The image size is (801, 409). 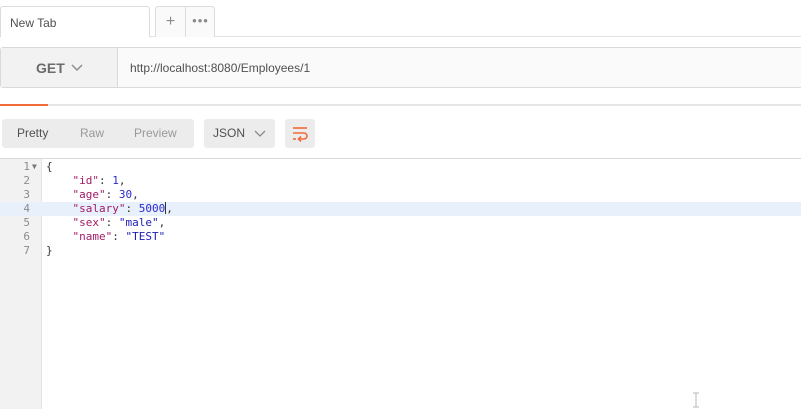 What do you see at coordinates (400, 223) in the screenshot?
I see `code-line: 5 "sex": "male",` at bounding box center [400, 223].